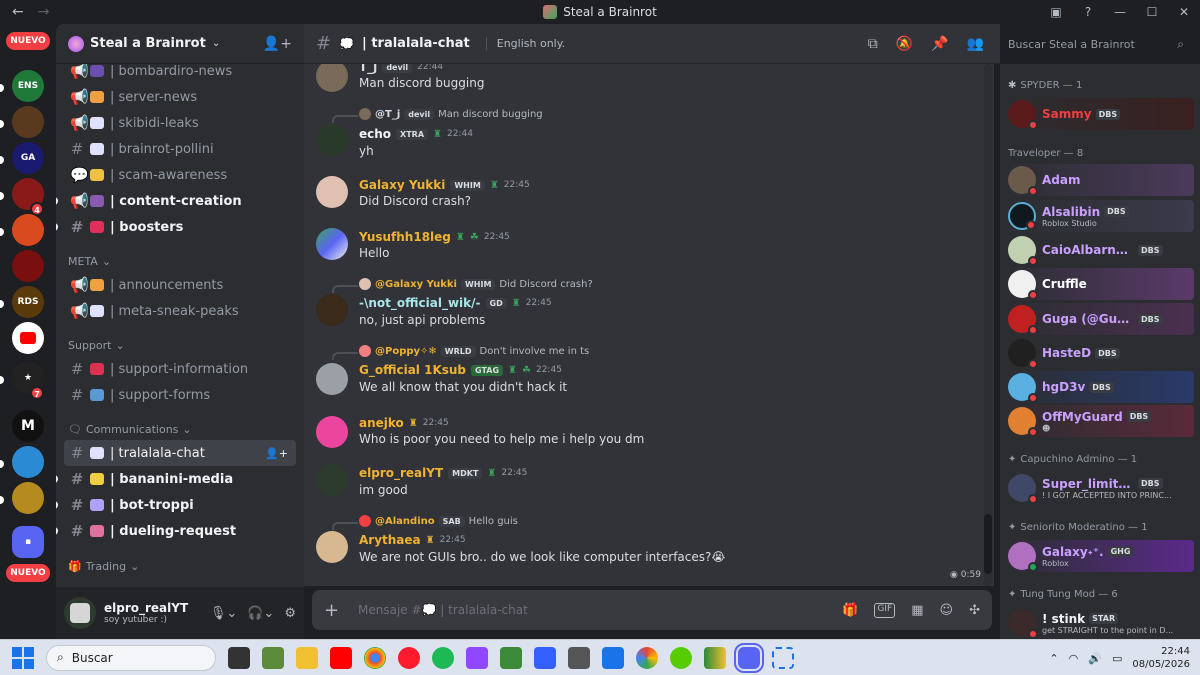 Image resolution: width=1200 pixels, height=675 pixels. What do you see at coordinates (1099, 353) in the screenshot?
I see `member-item: HasteD DBS` at bounding box center [1099, 353].